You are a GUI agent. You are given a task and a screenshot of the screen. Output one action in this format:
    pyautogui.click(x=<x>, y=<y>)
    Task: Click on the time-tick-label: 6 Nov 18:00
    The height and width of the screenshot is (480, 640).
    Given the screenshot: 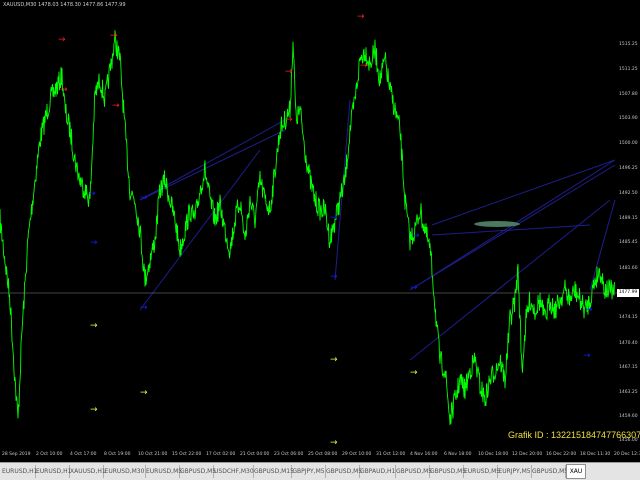 What is the action you would take?
    pyautogui.click(x=458, y=454)
    